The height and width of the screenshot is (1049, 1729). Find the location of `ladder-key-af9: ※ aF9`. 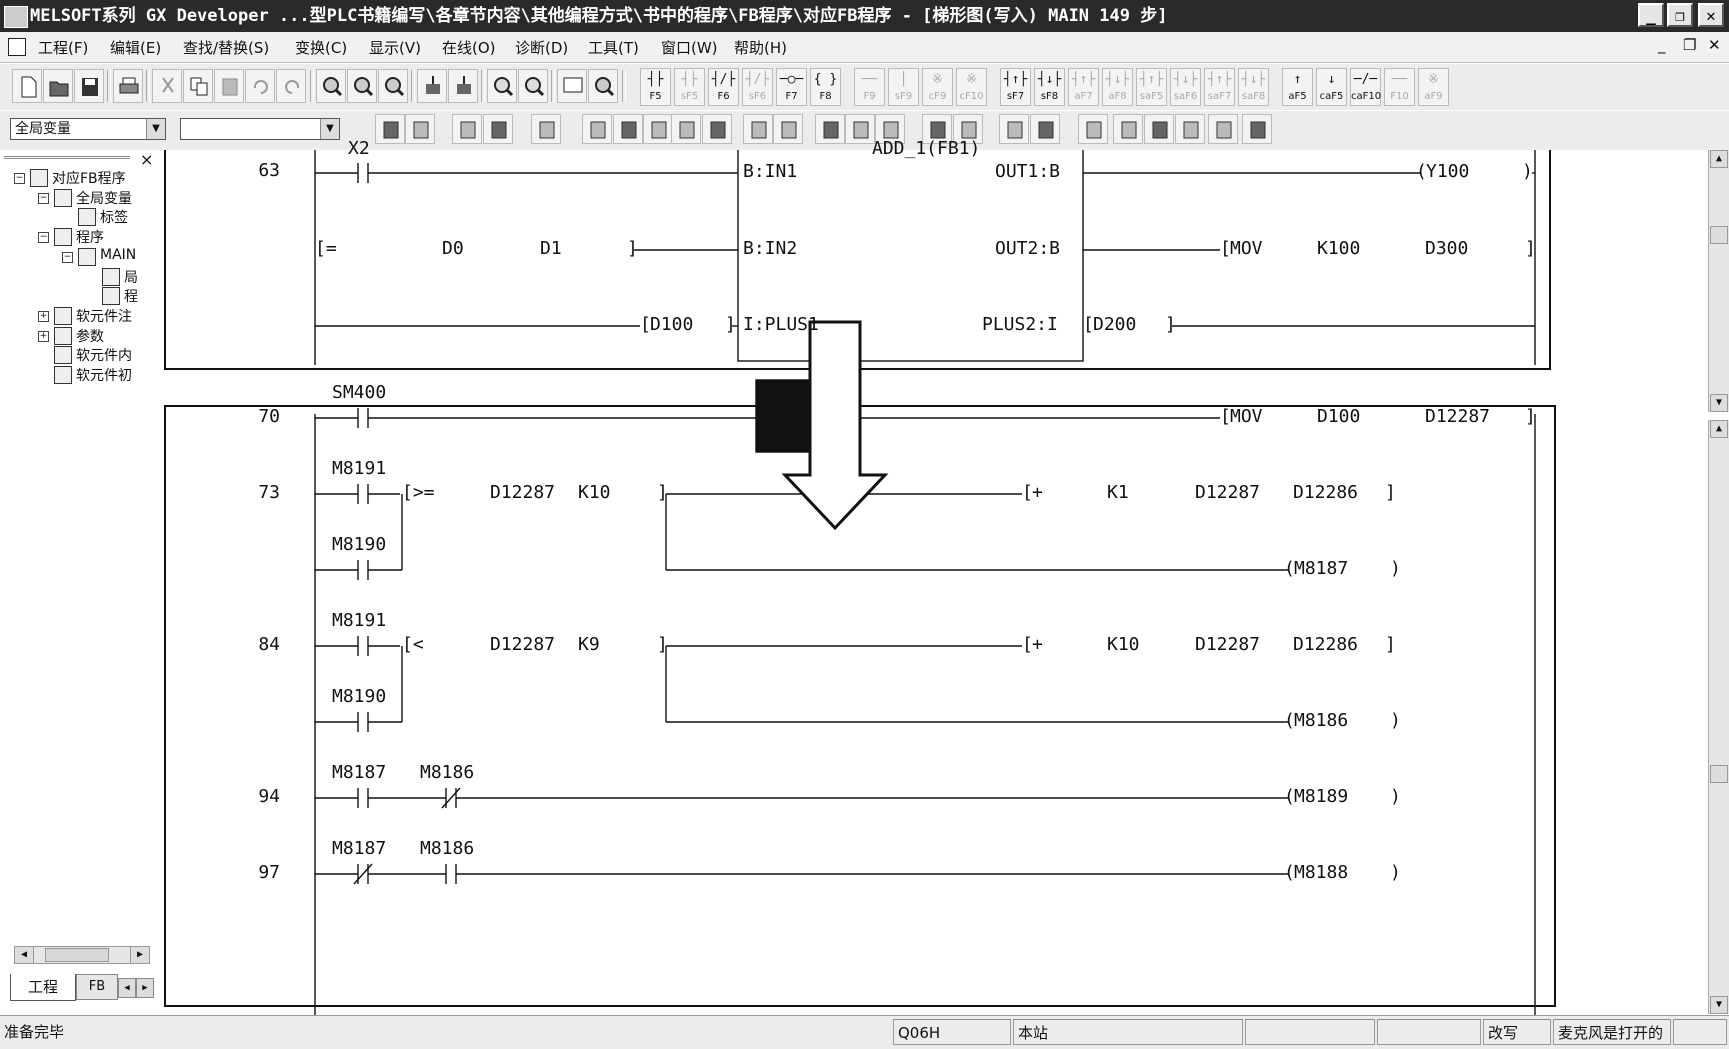

ladder-key-af9: ※ aF9 is located at coordinates (1433, 87).